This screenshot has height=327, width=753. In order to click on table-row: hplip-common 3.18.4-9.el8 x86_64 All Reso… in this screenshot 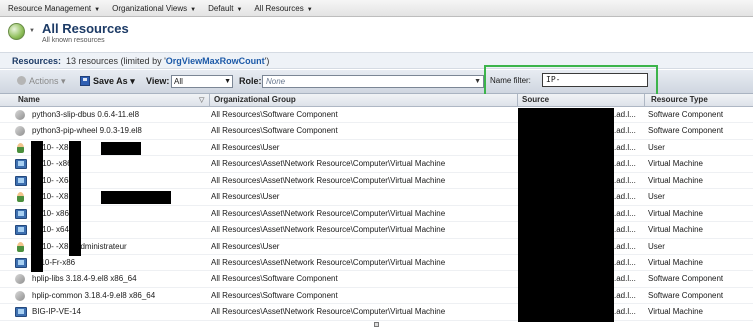, I will do `click(376, 296)`.